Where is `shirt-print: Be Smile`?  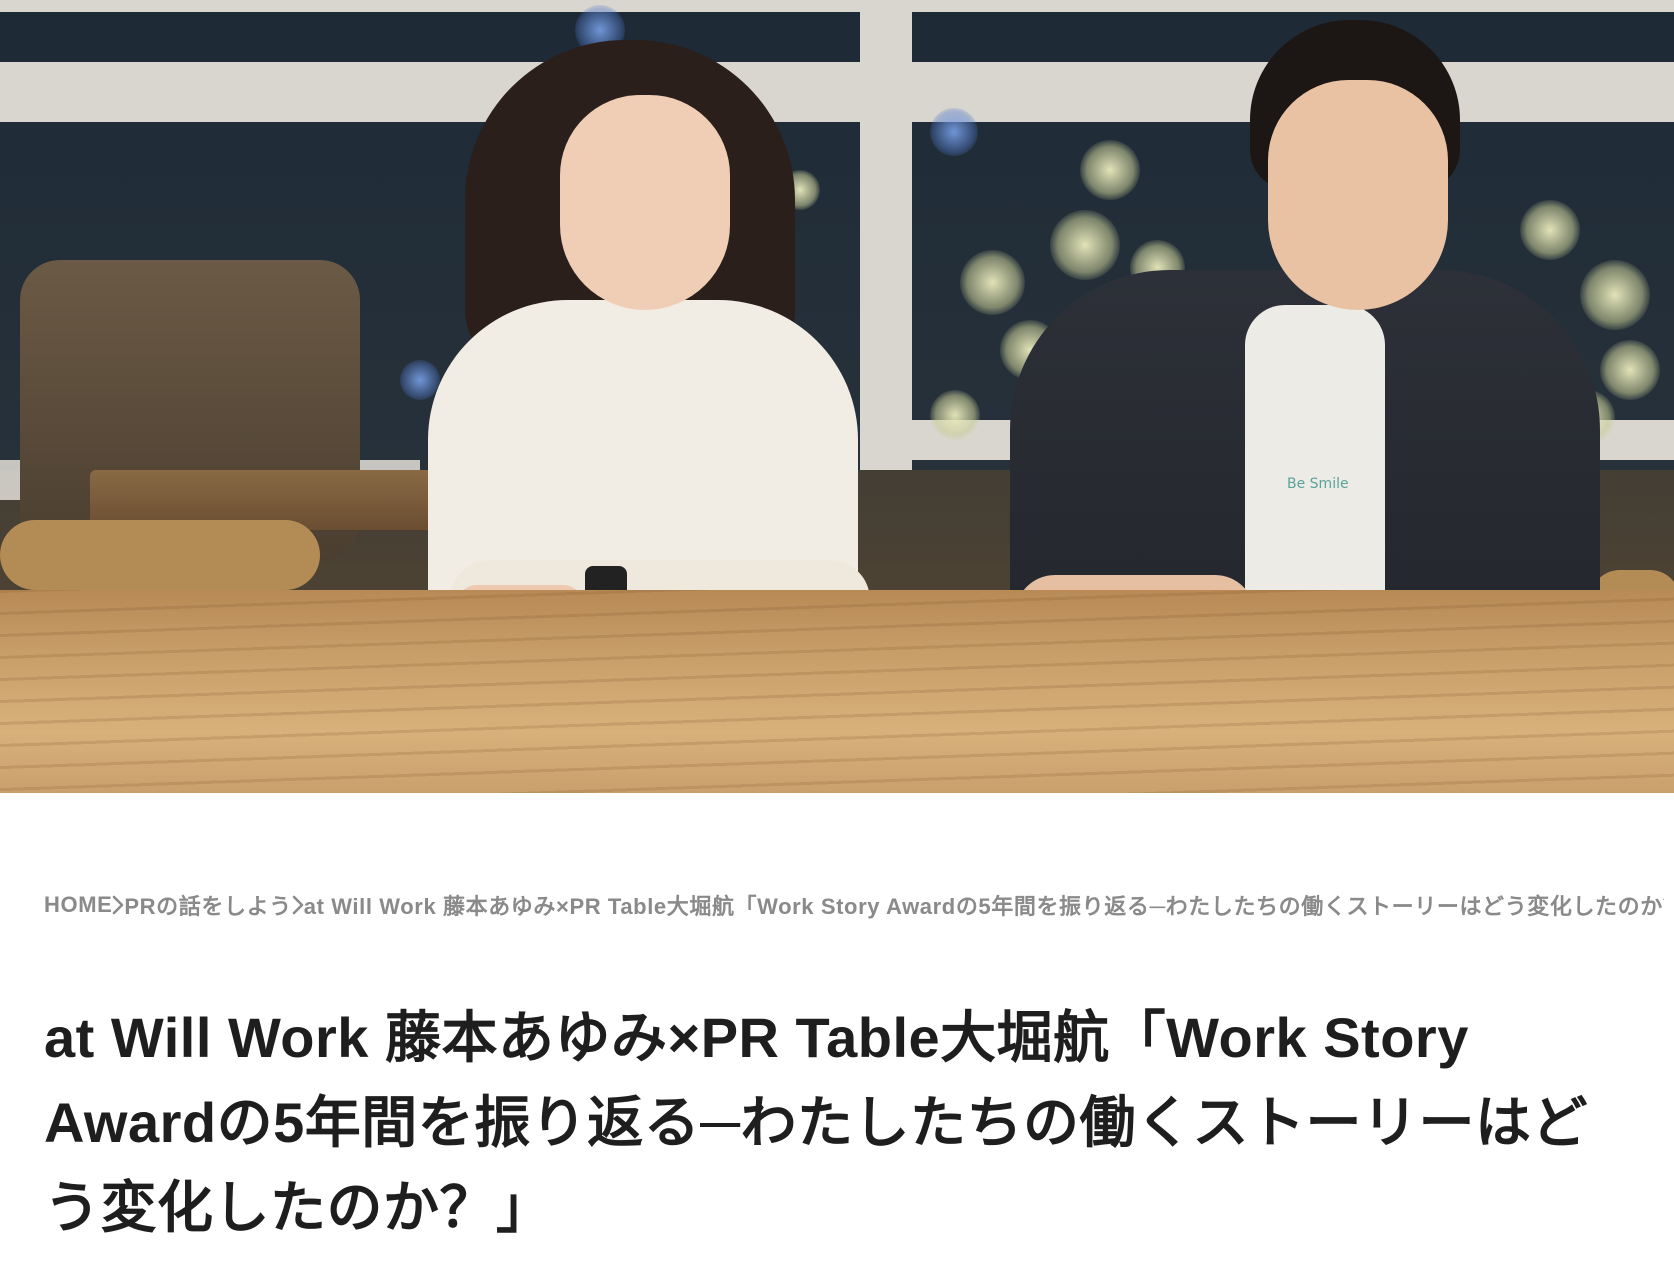
shirt-print: Be Smile is located at coordinates (1318, 484).